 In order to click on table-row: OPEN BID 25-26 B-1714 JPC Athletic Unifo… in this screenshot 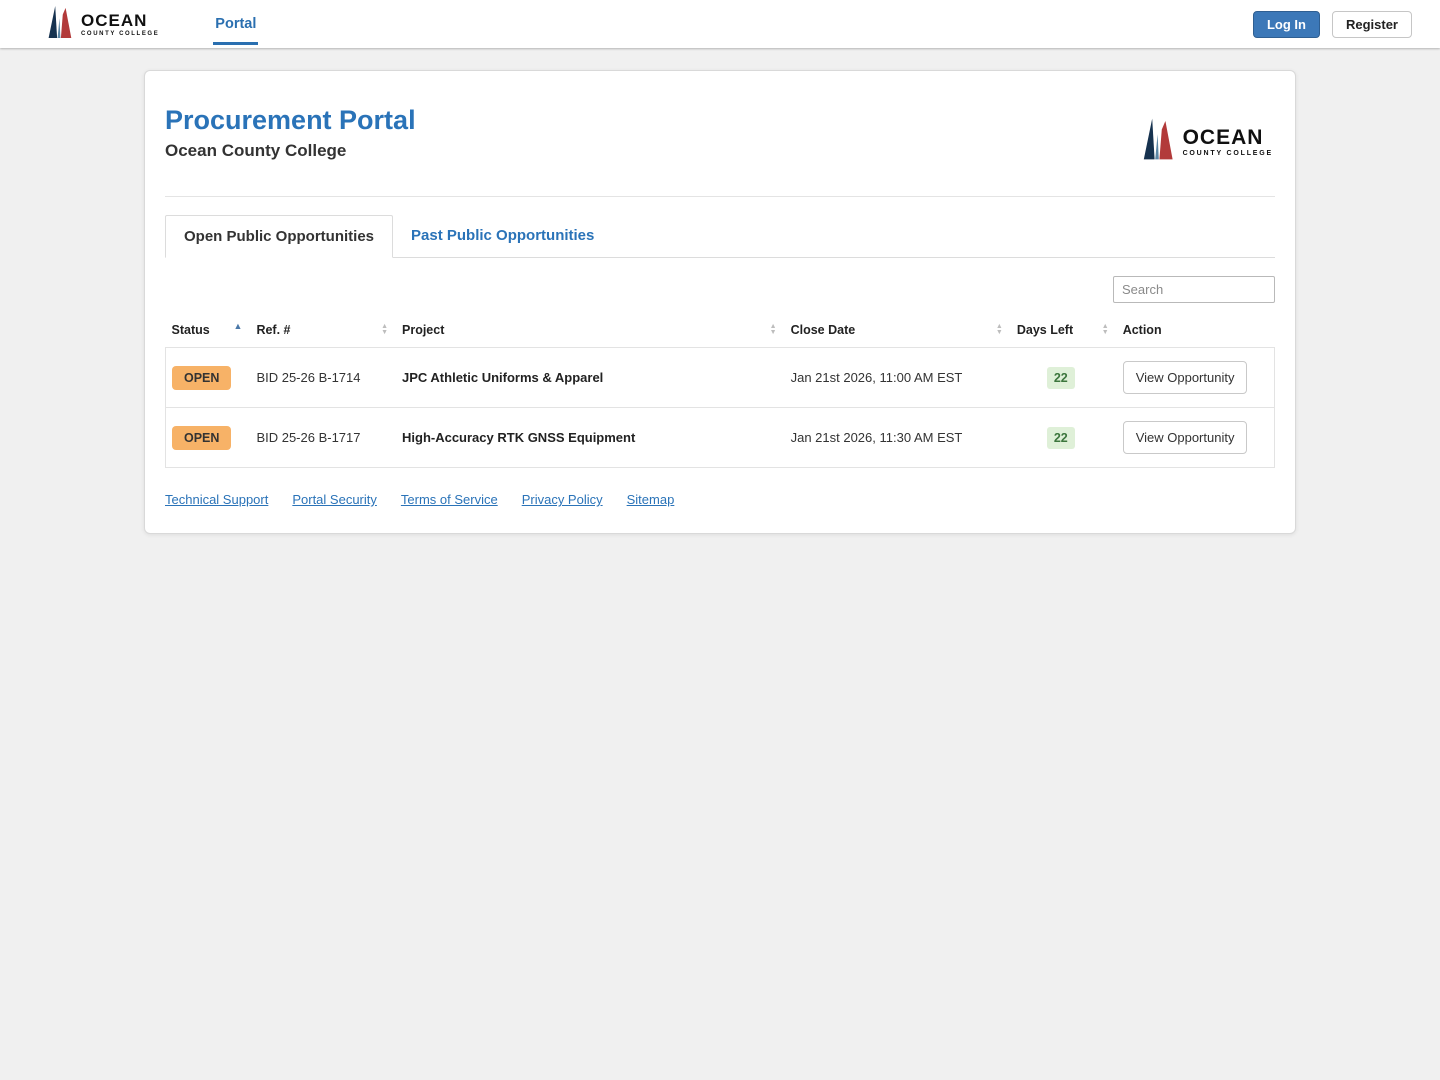, I will do `click(720, 378)`.